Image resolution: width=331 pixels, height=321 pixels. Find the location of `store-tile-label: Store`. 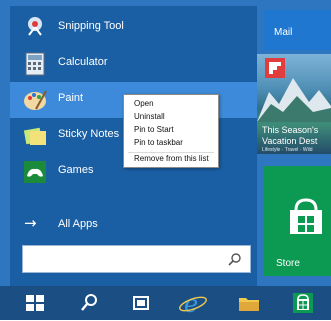

store-tile-label: Store is located at coordinates (288, 263).